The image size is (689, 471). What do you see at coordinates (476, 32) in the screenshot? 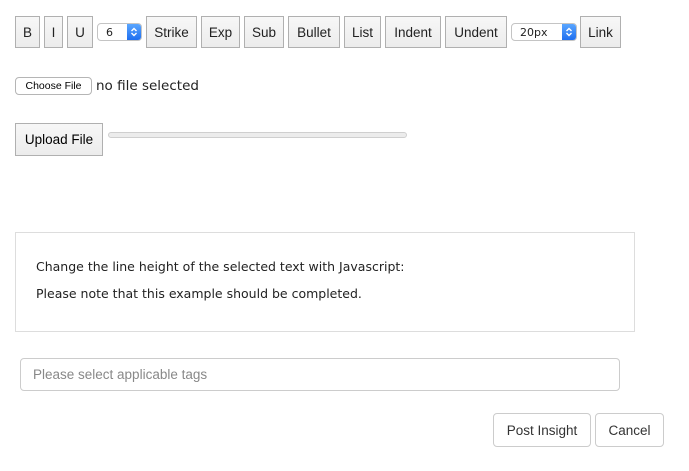
I see `undent-button: Undent` at bounding box center [476, 32].